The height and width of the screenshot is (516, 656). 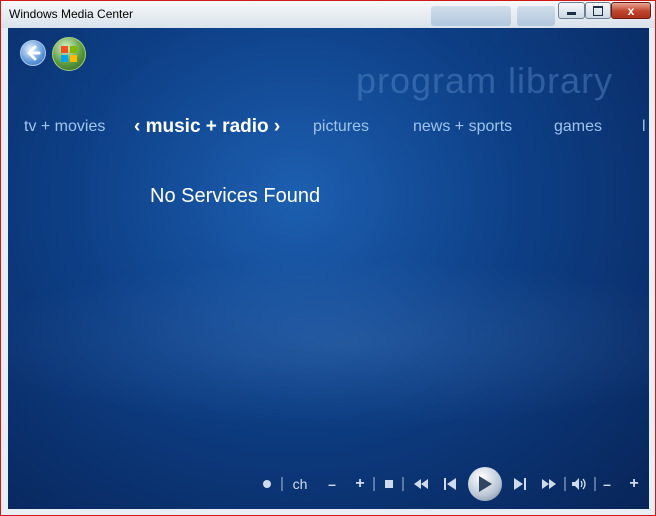 I want to click on volume-down-button: –, so click(x=607, y=484).